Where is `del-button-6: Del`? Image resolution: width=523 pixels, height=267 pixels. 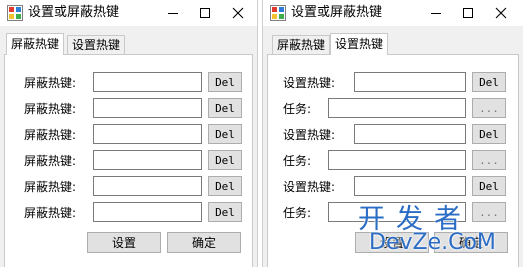 del-button-6: Del is located at coordinates (225, 212).